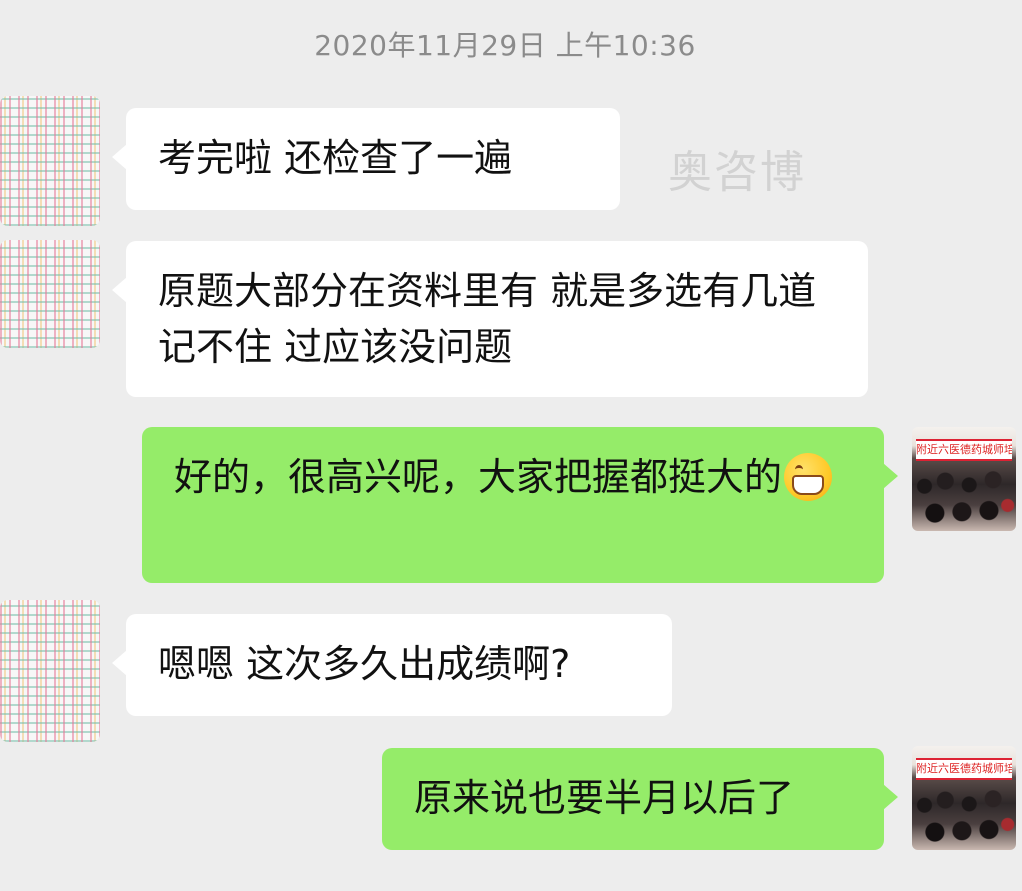  I want to click on message-bubble-incoming: 原题大部分在资料里有 就是多选有几道记不住 过应该没问题, so click(490, 319).